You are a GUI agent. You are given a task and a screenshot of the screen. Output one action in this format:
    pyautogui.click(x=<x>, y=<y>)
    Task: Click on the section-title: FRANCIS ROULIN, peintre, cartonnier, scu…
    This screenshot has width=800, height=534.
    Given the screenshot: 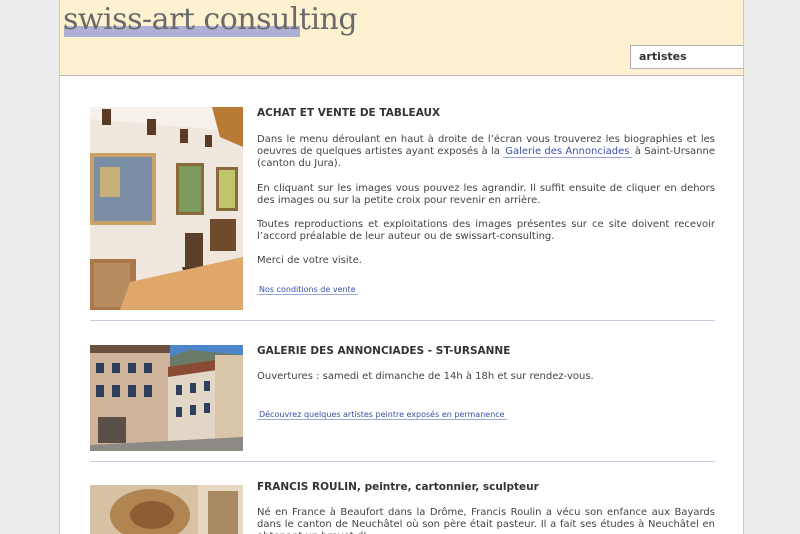 What is the action you would take?
    pyautogui.click(x=398, y=487)
    